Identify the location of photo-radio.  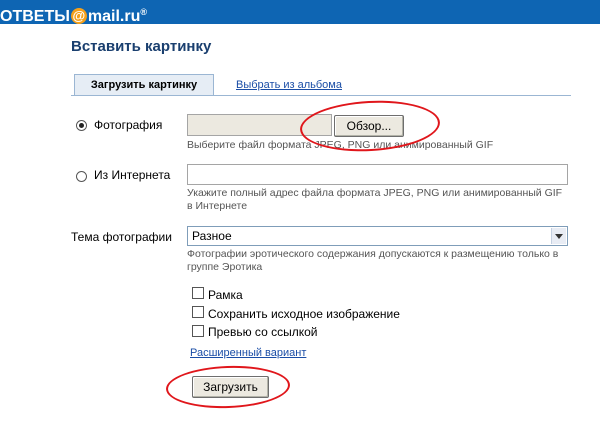
(81, 125).